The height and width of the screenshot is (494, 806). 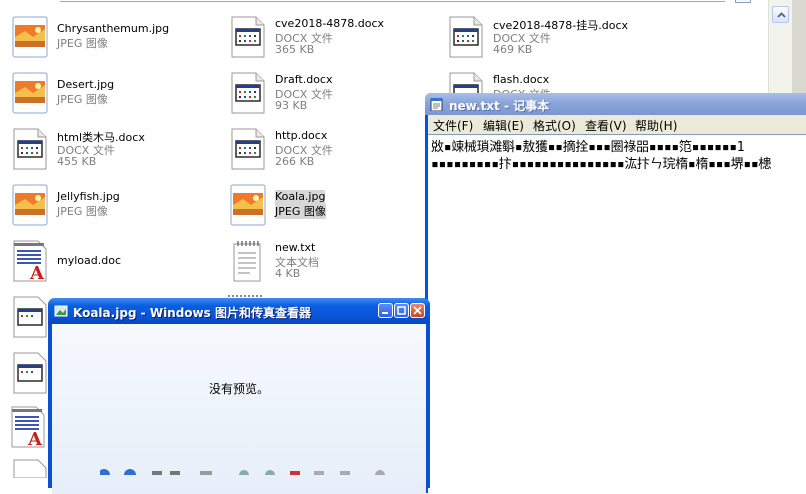 What do you see at coordinates (503, 125) in the screenshot?
I see `menu-edit: 编辑(E)` at bounding box center [503, 125].